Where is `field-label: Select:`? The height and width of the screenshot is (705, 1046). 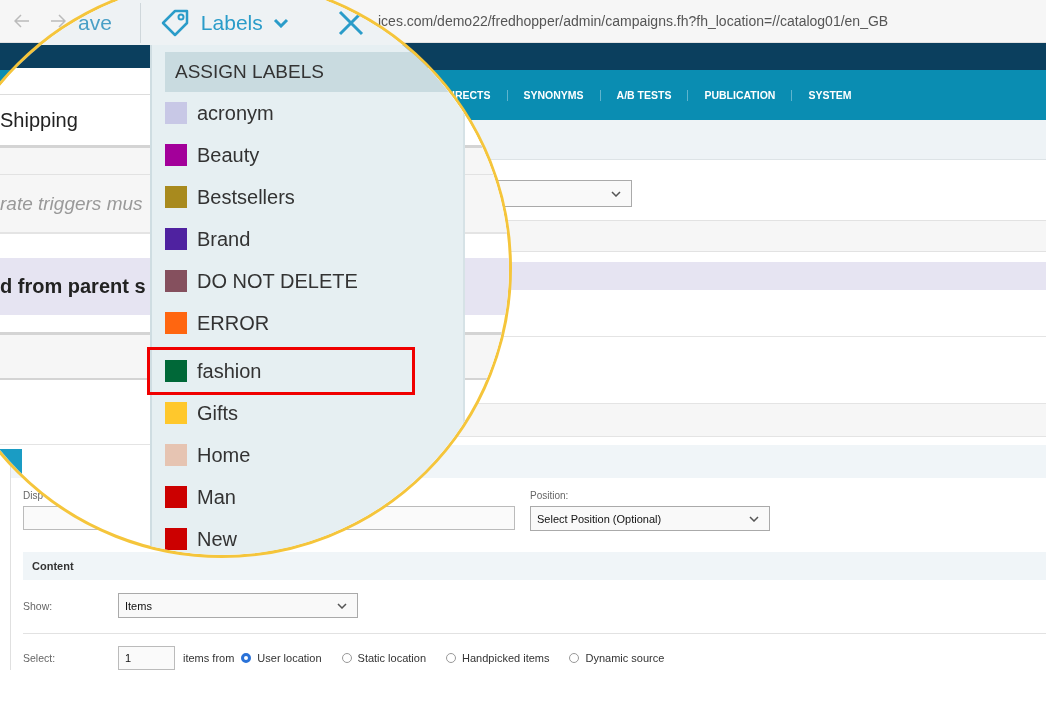
field-label: Select: is located at coordinates (40, 658).